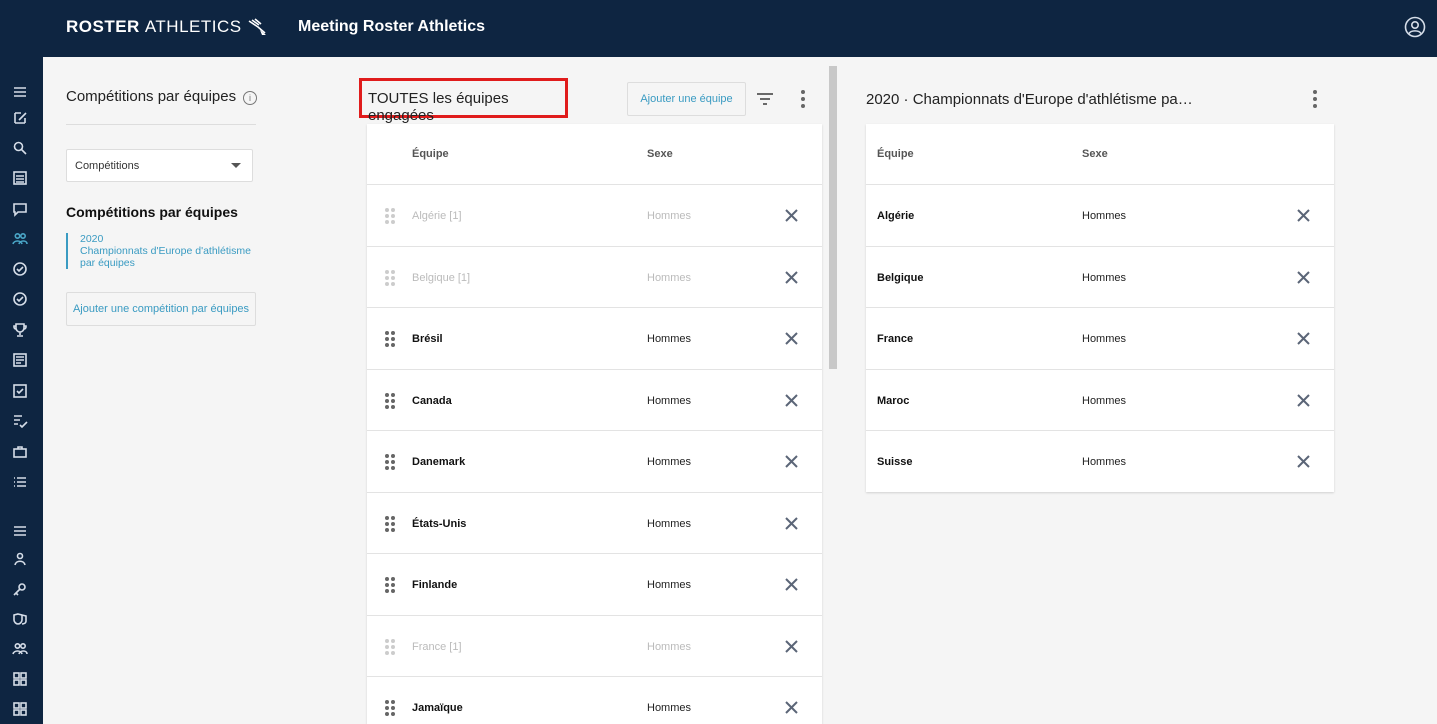 This screenshot has width=1437, height=724. Describe the element at coordinates (20, 330) in the screenshot. I see `trophy-icon` at that location.